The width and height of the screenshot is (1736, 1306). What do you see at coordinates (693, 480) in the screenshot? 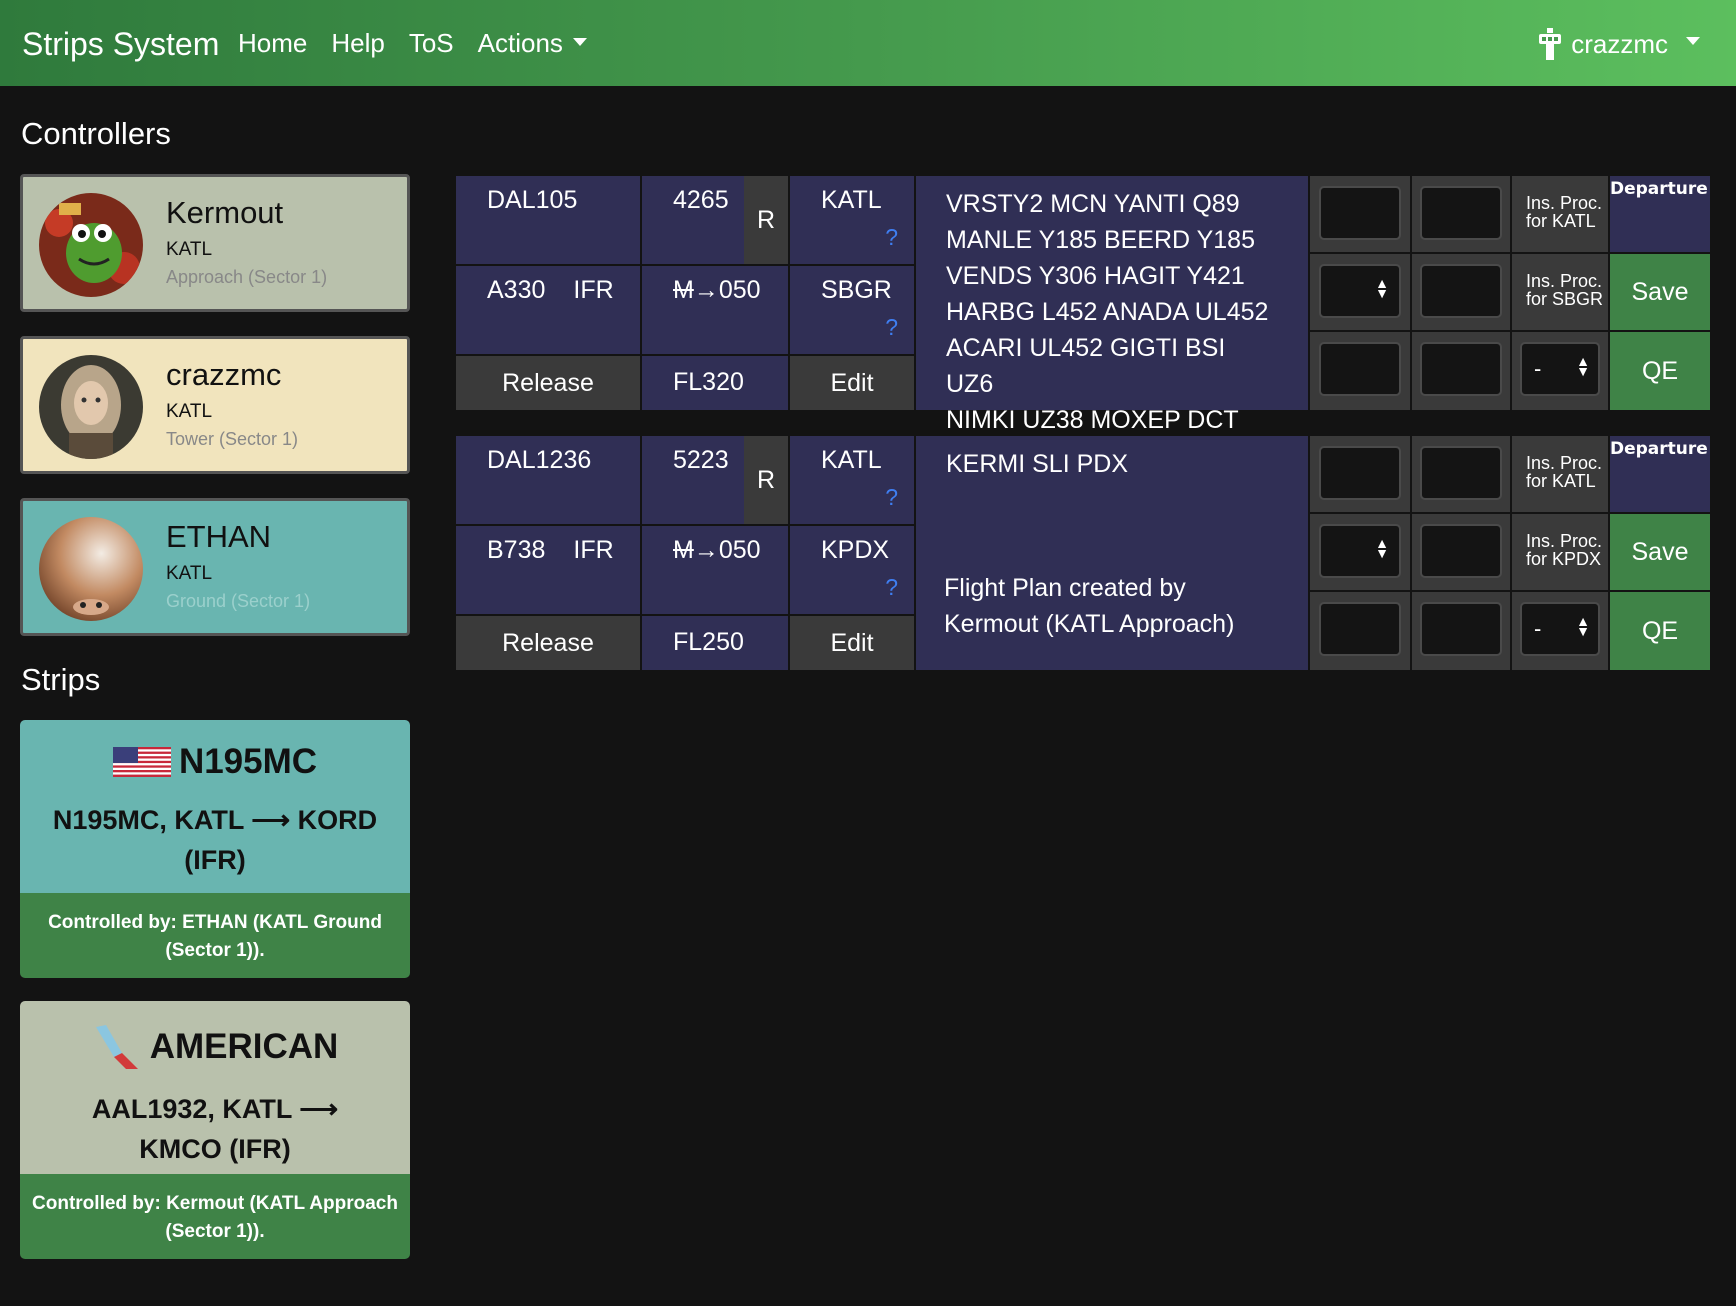
I see `squawk-cell: 5223` at bounding box center [693, 480].